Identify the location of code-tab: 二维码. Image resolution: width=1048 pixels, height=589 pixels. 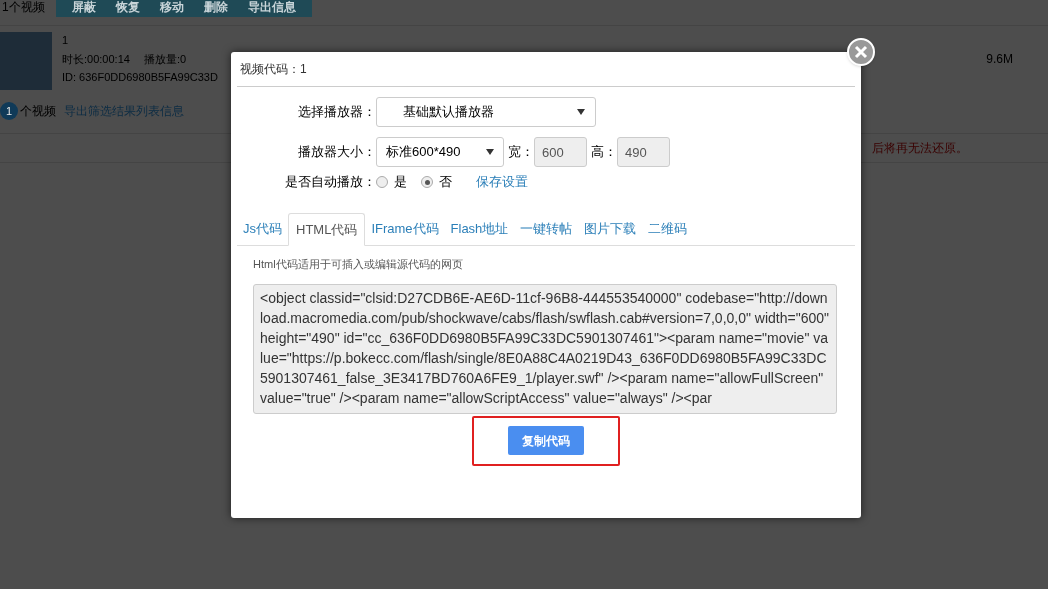
(668, 229).